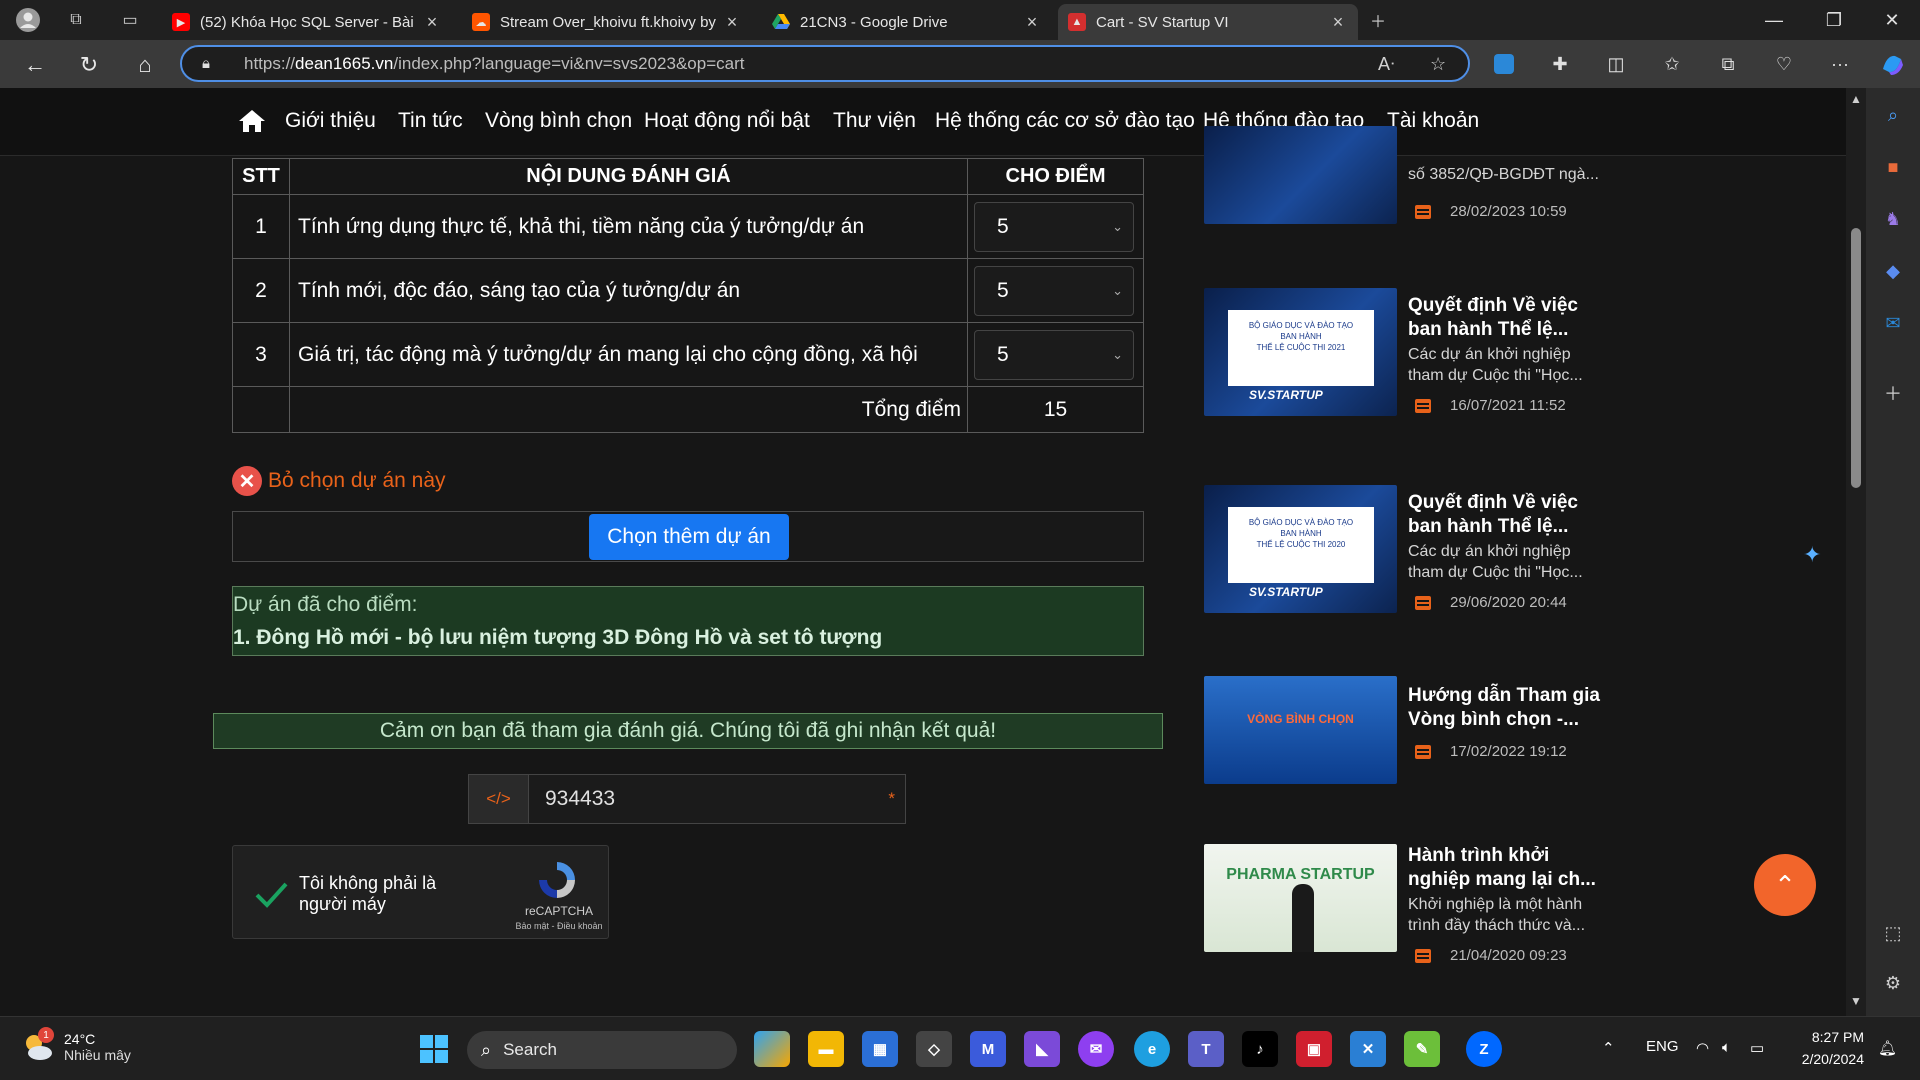  What do you see at coordinates (1368, 1049) in the screenshot?
I see `app-tools-icon: ✕` at bounding box center [1368, 1049].